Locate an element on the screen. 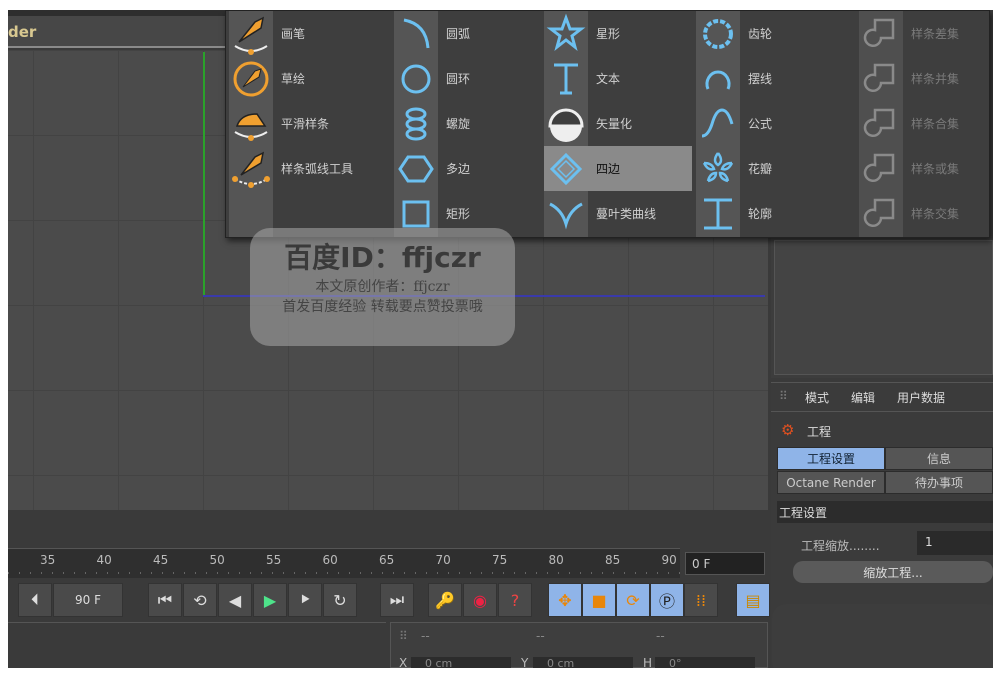 Image resolution: width=1000 pixels, height=679 pixels. menu-item-formula: 公式 is located at coordinates (770, 123).